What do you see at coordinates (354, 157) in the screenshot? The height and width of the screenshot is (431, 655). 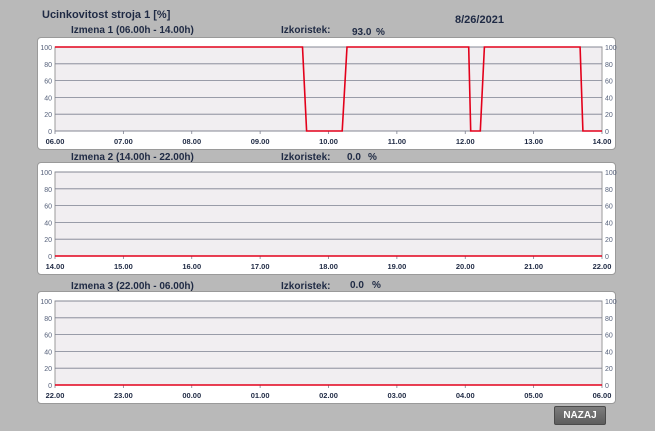 I see `shift-2-efficiency-value: 0.0` at bounding box center [354, 157].